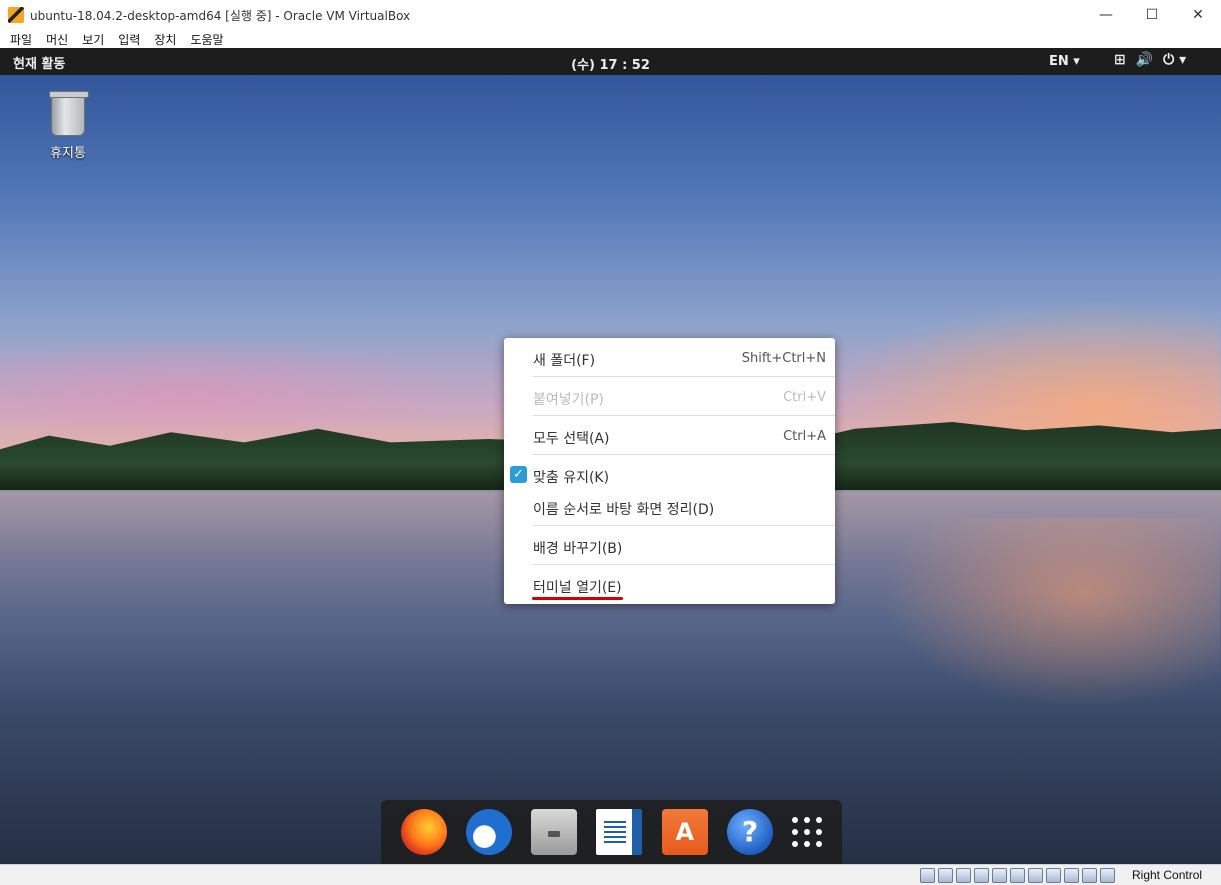  Describe the element at coordinates (129, 39) in the screenshot. I see `menu-input: 입력` at that location.